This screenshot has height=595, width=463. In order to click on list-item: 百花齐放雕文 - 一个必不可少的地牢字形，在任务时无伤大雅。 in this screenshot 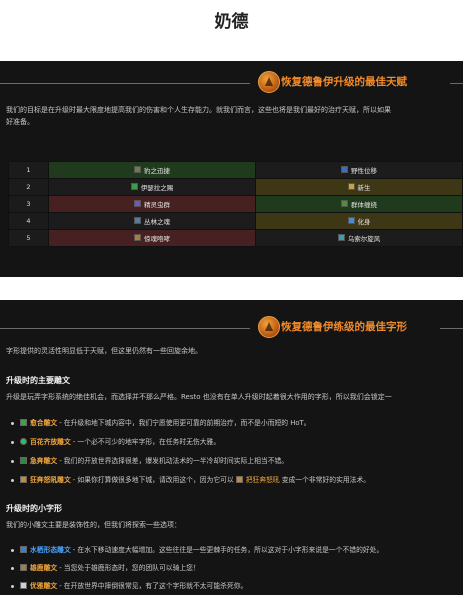, I will do `click(120, 441)`.